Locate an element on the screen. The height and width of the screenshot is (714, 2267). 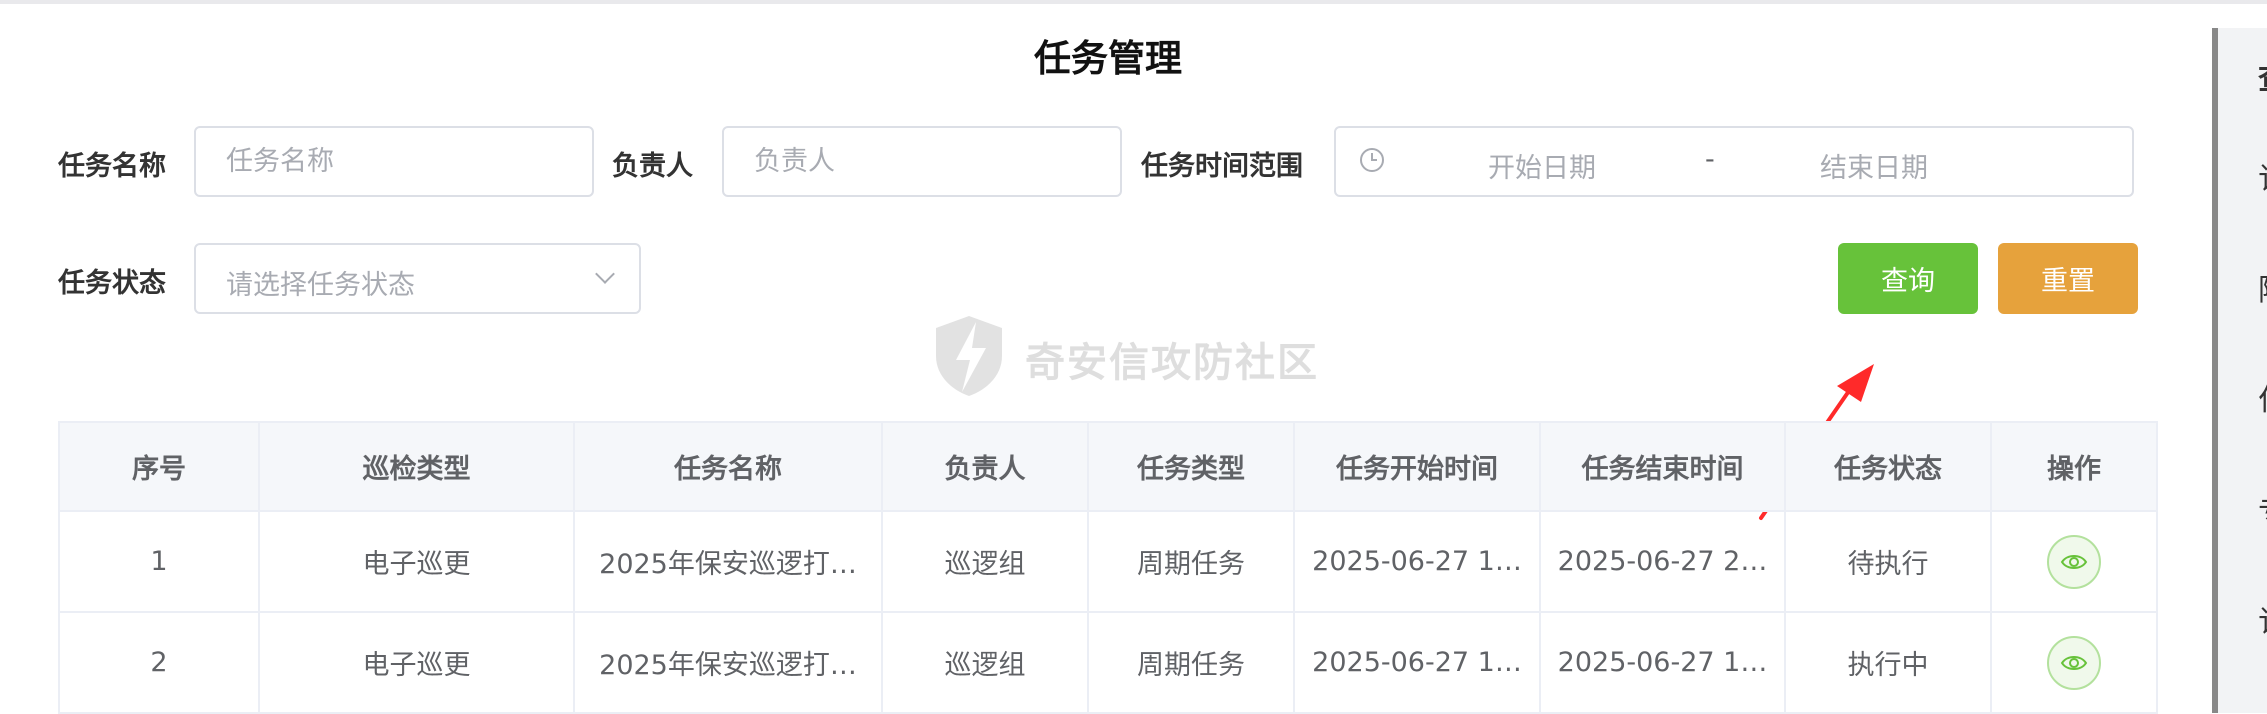
side-panel-char: 付 is located at coordinates (2262, 397).